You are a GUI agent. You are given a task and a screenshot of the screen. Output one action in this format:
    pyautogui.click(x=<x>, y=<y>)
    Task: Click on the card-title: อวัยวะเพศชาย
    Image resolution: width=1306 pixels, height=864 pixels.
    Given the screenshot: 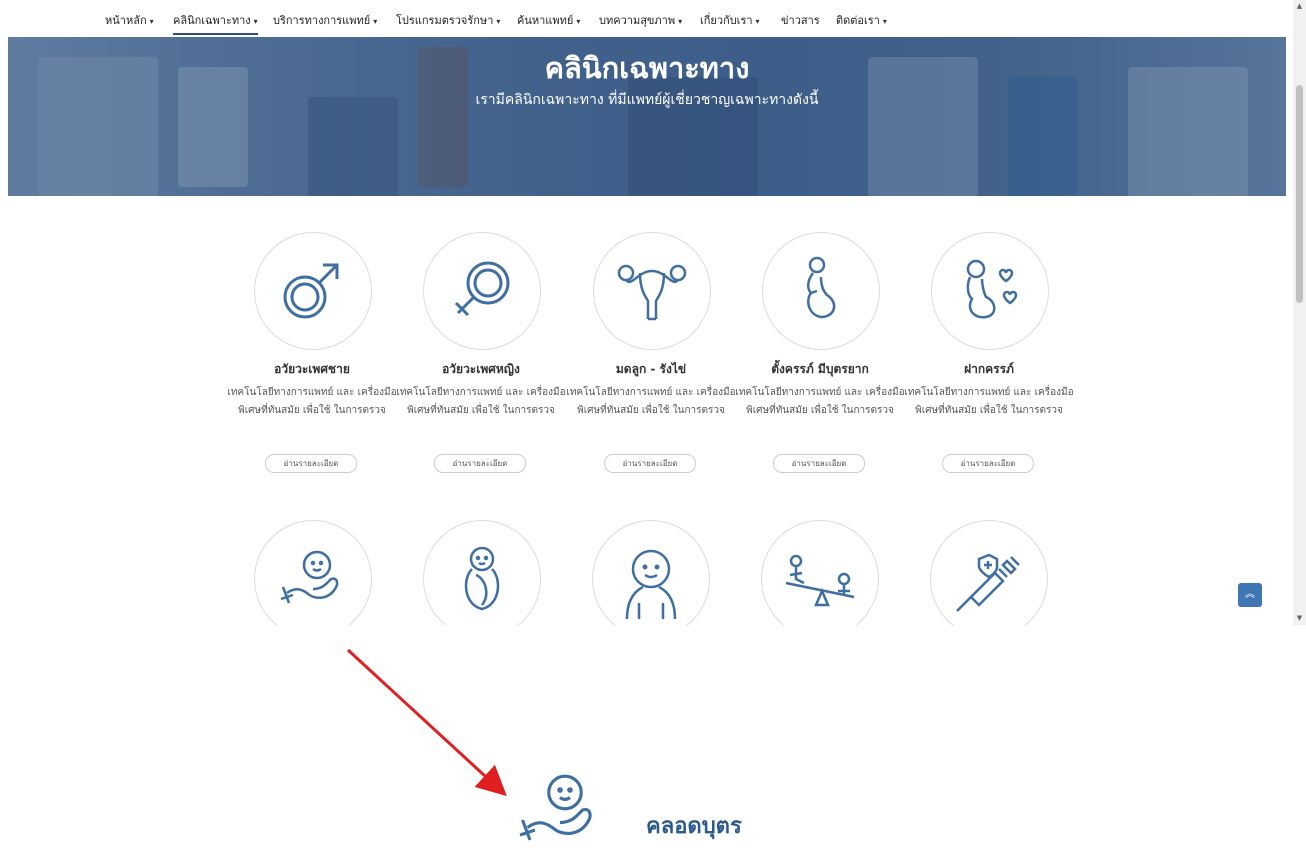 What is the action you would take?
    pyautogui.click(x=312, y=369)
    